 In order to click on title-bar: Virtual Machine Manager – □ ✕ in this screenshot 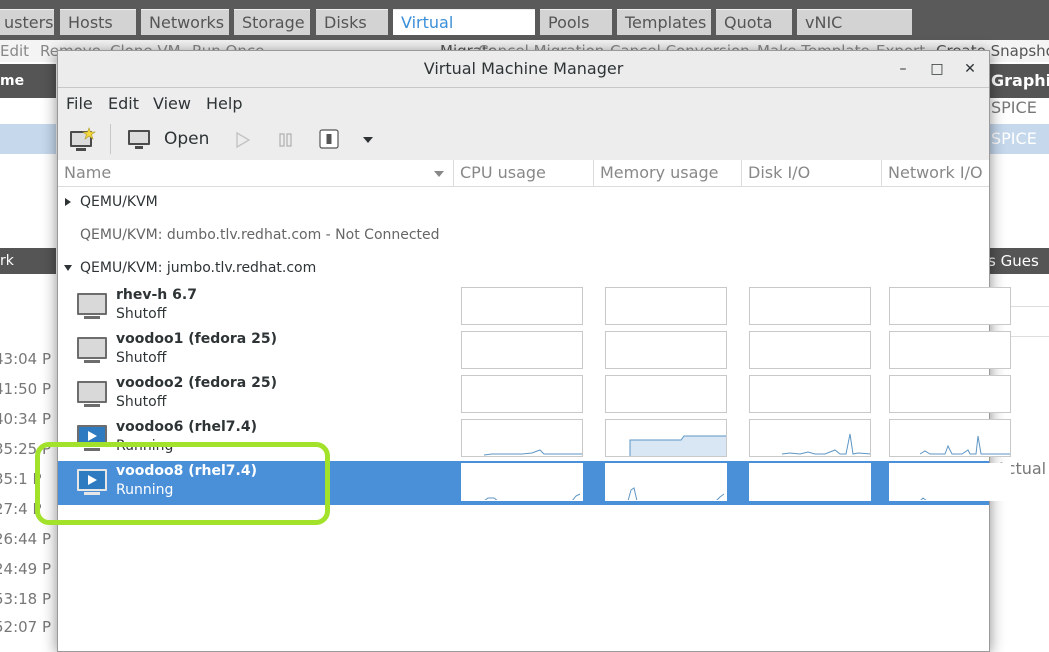, I will do `click(523, 69)`.